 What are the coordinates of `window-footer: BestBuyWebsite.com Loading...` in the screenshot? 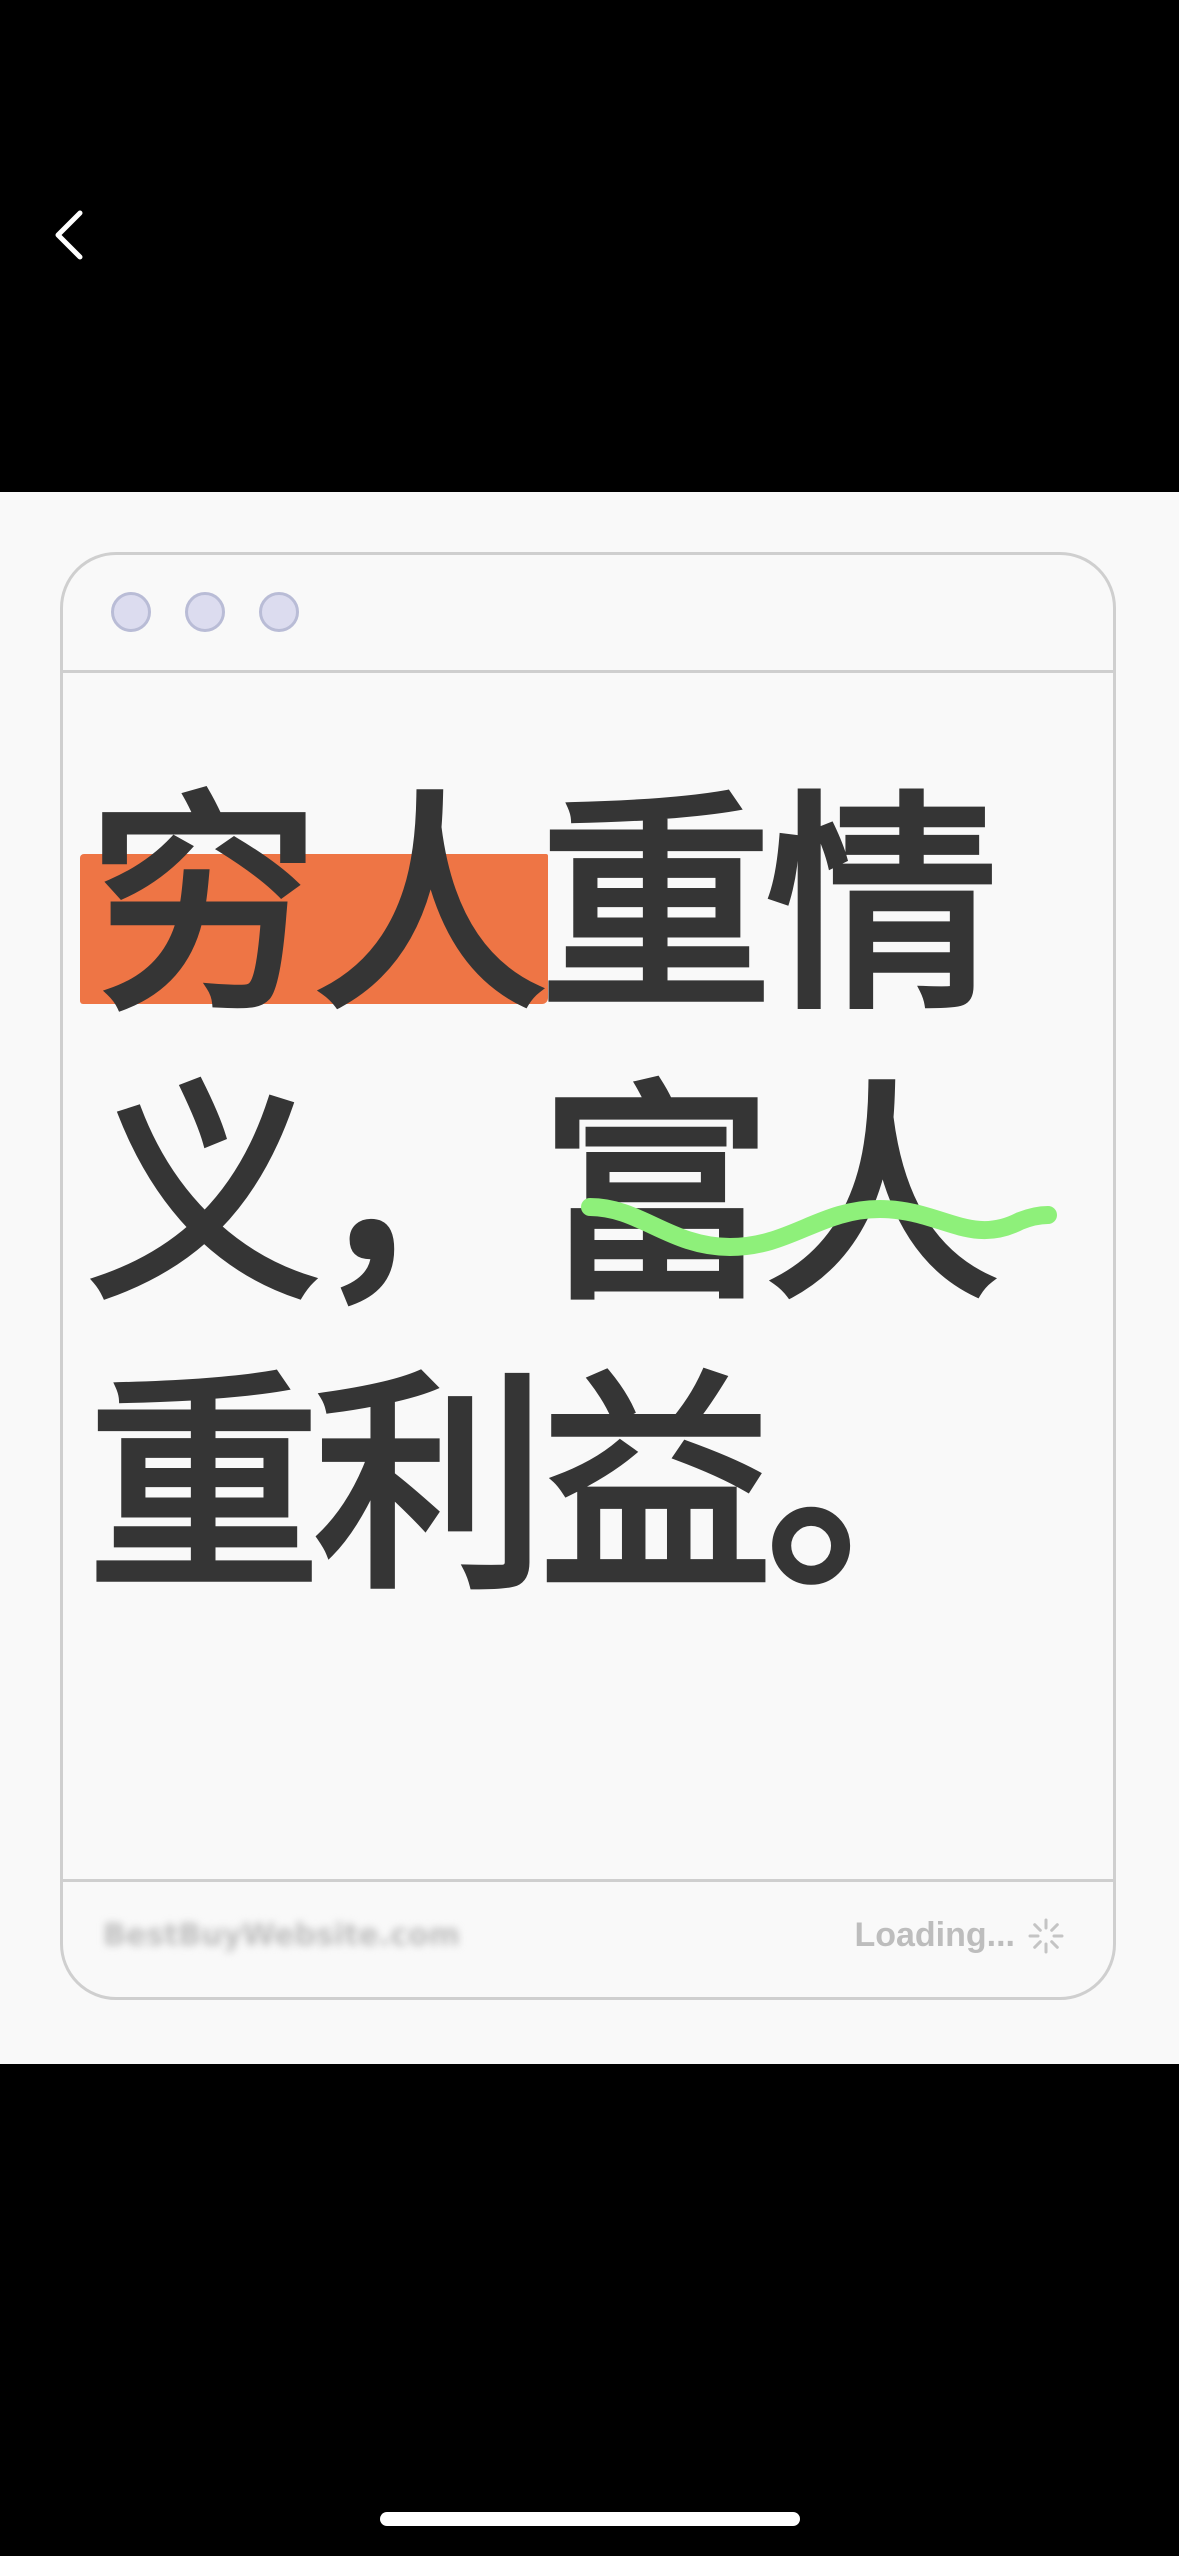 It's located at (588, 1938).